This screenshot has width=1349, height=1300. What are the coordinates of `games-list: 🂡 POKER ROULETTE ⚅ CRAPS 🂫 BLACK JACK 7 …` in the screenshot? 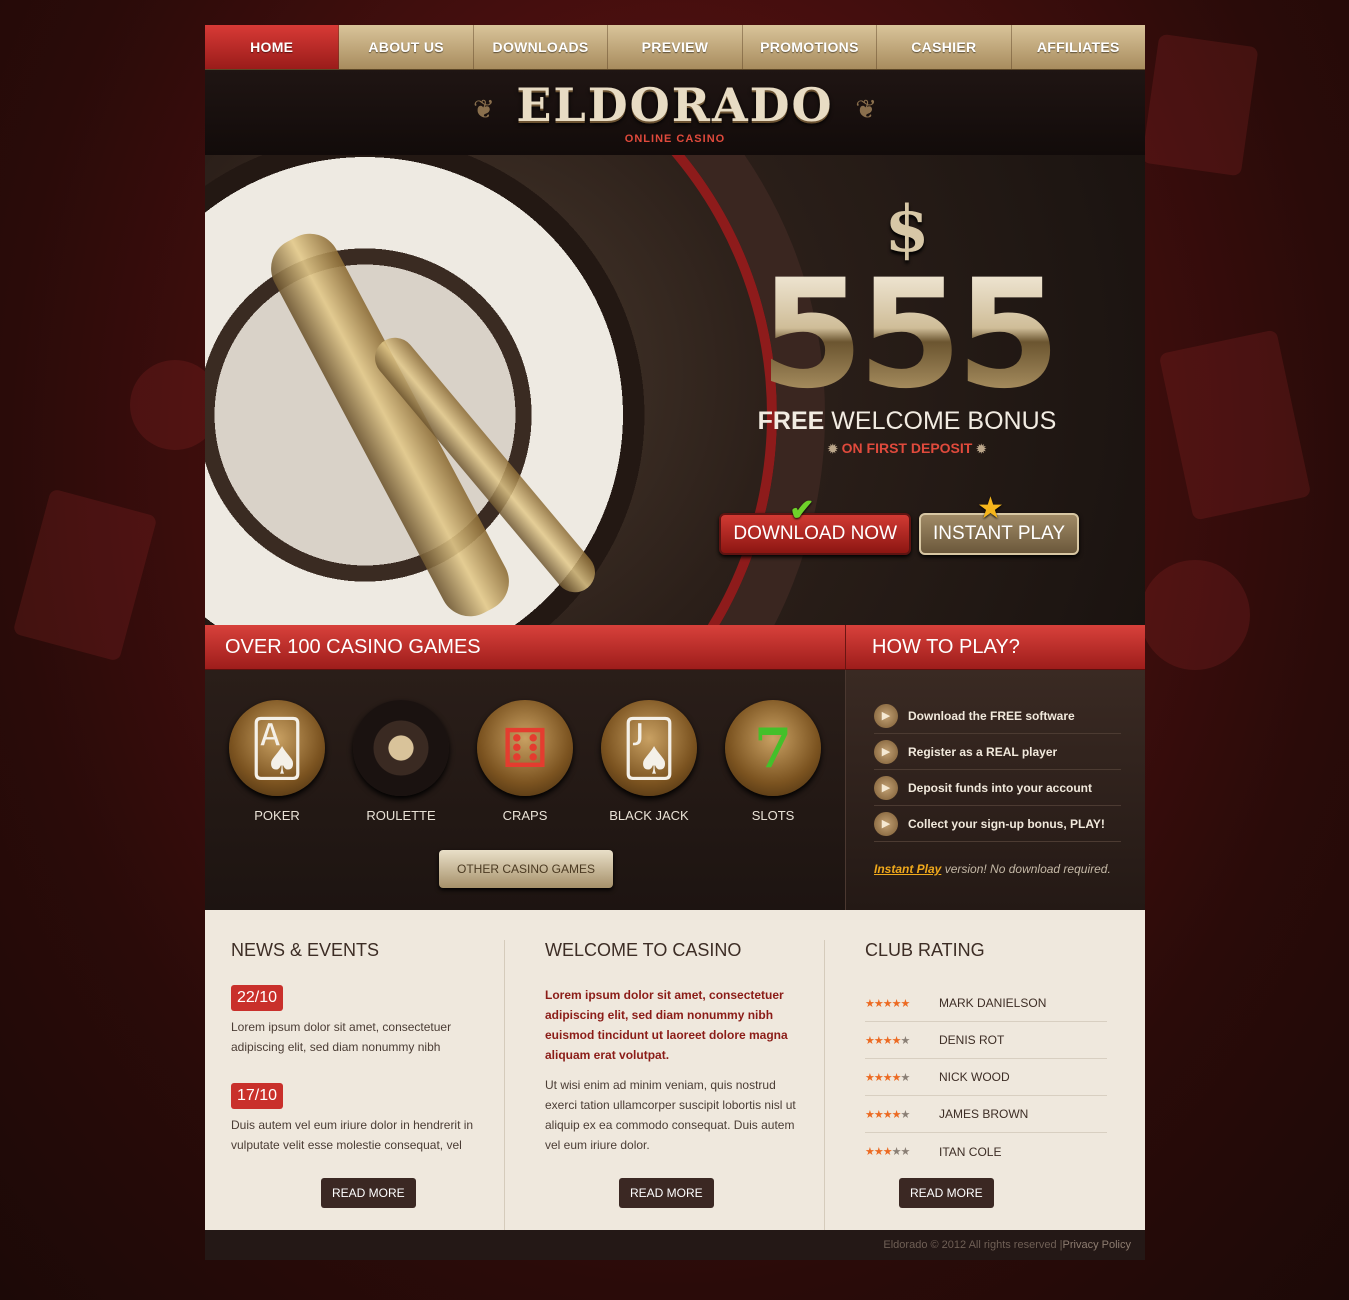 It's located at (525, 746).